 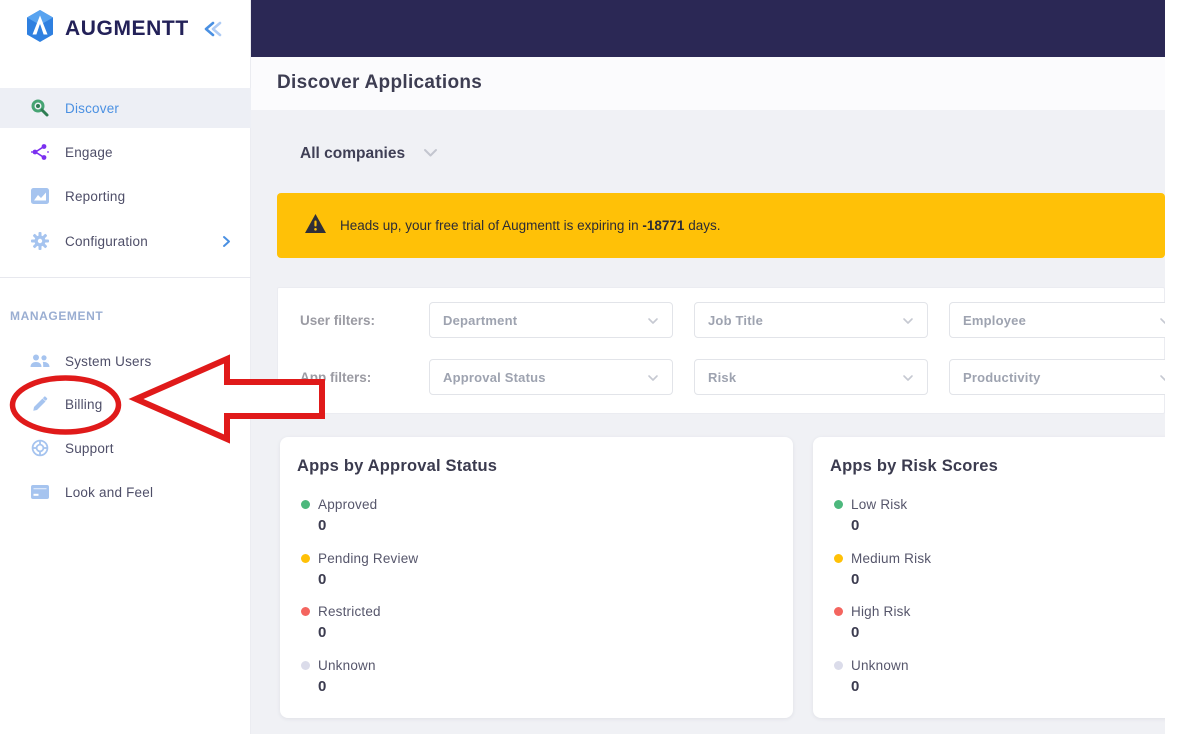 I want to click on double-chevron-left-icon, so click(x=213, y=28).